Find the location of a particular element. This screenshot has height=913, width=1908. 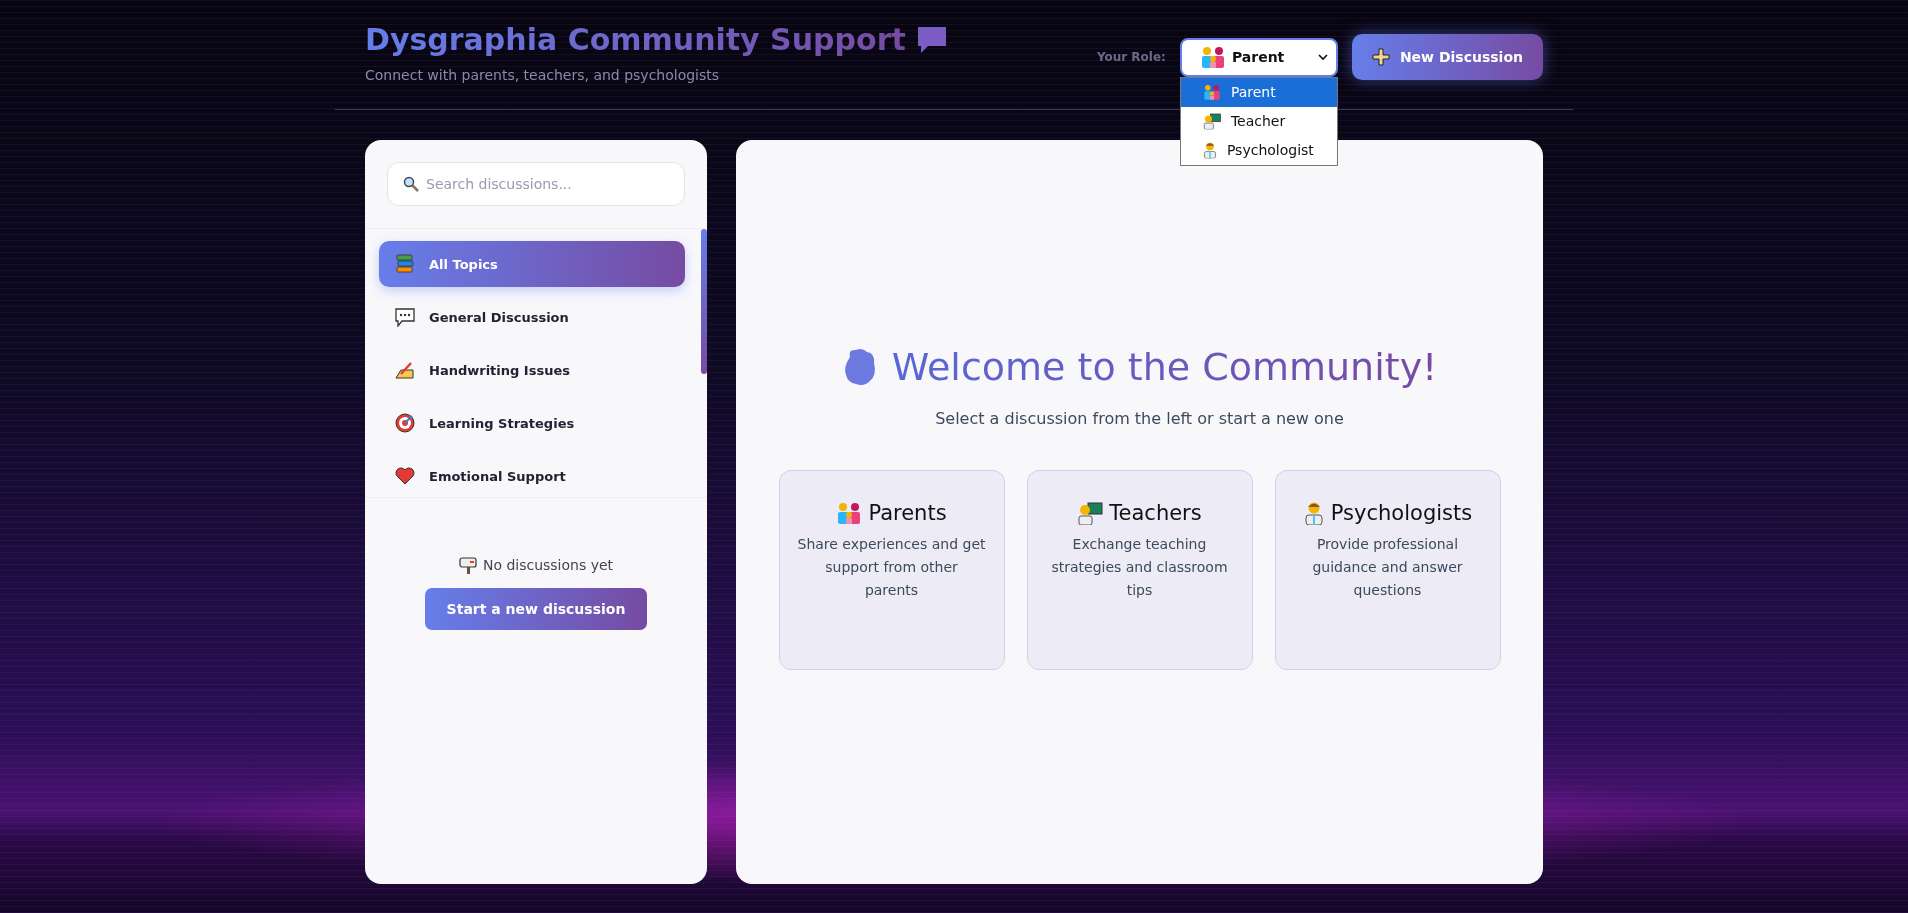

card-text: Exchange teaching strategies and classroom tips is located at coordinates (1139, 567).